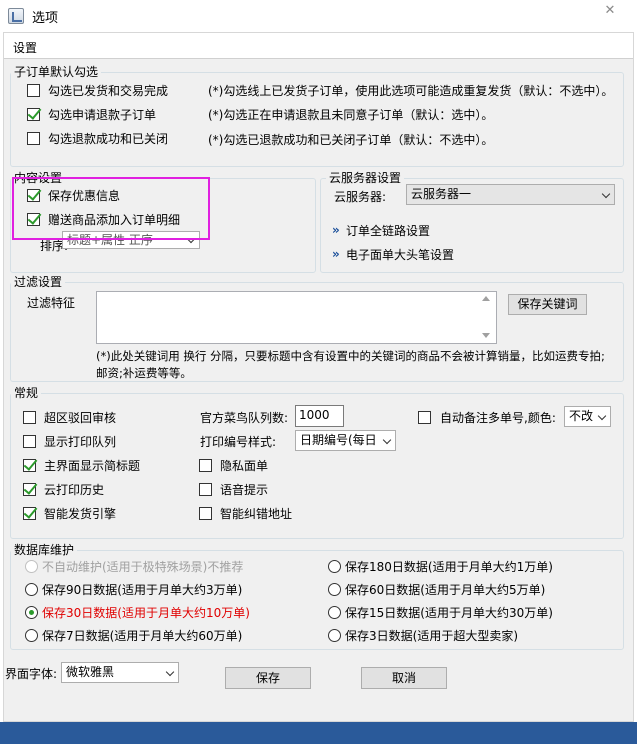 The image size is (637, 744). I want to click on checkbox-short-title-label: 主界面显示简标题, so click(92, 466).